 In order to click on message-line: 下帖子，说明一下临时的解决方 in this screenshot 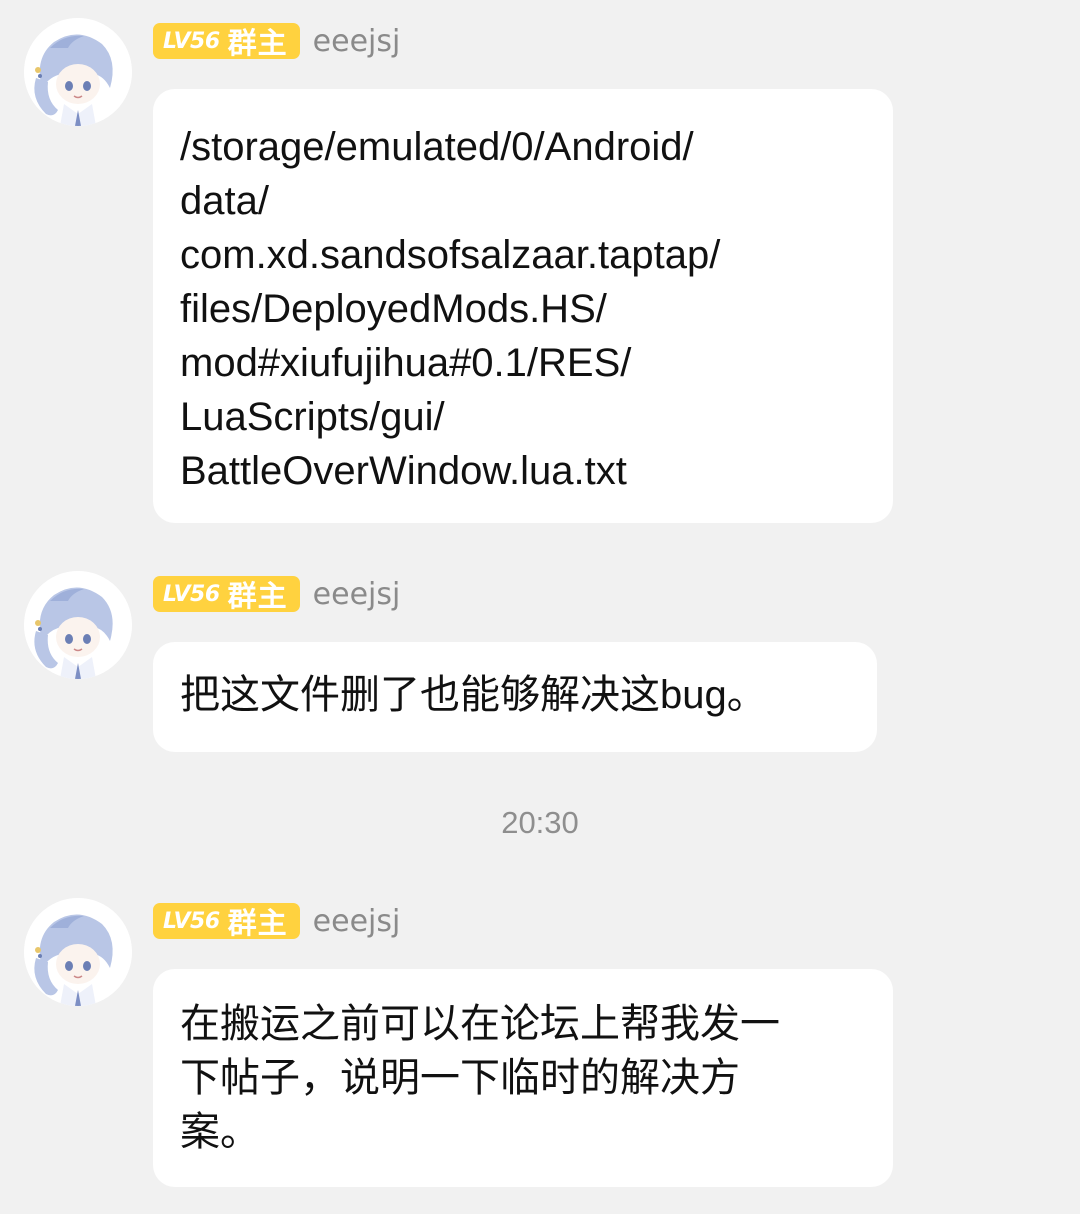, I will do `click(460, 1078)`.